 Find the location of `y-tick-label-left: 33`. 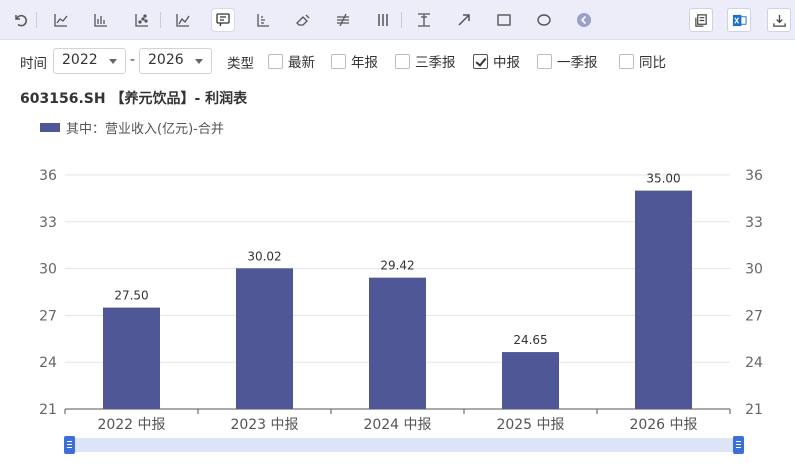

y-tick-label-left: 33 is located at coordinates (48, 223).